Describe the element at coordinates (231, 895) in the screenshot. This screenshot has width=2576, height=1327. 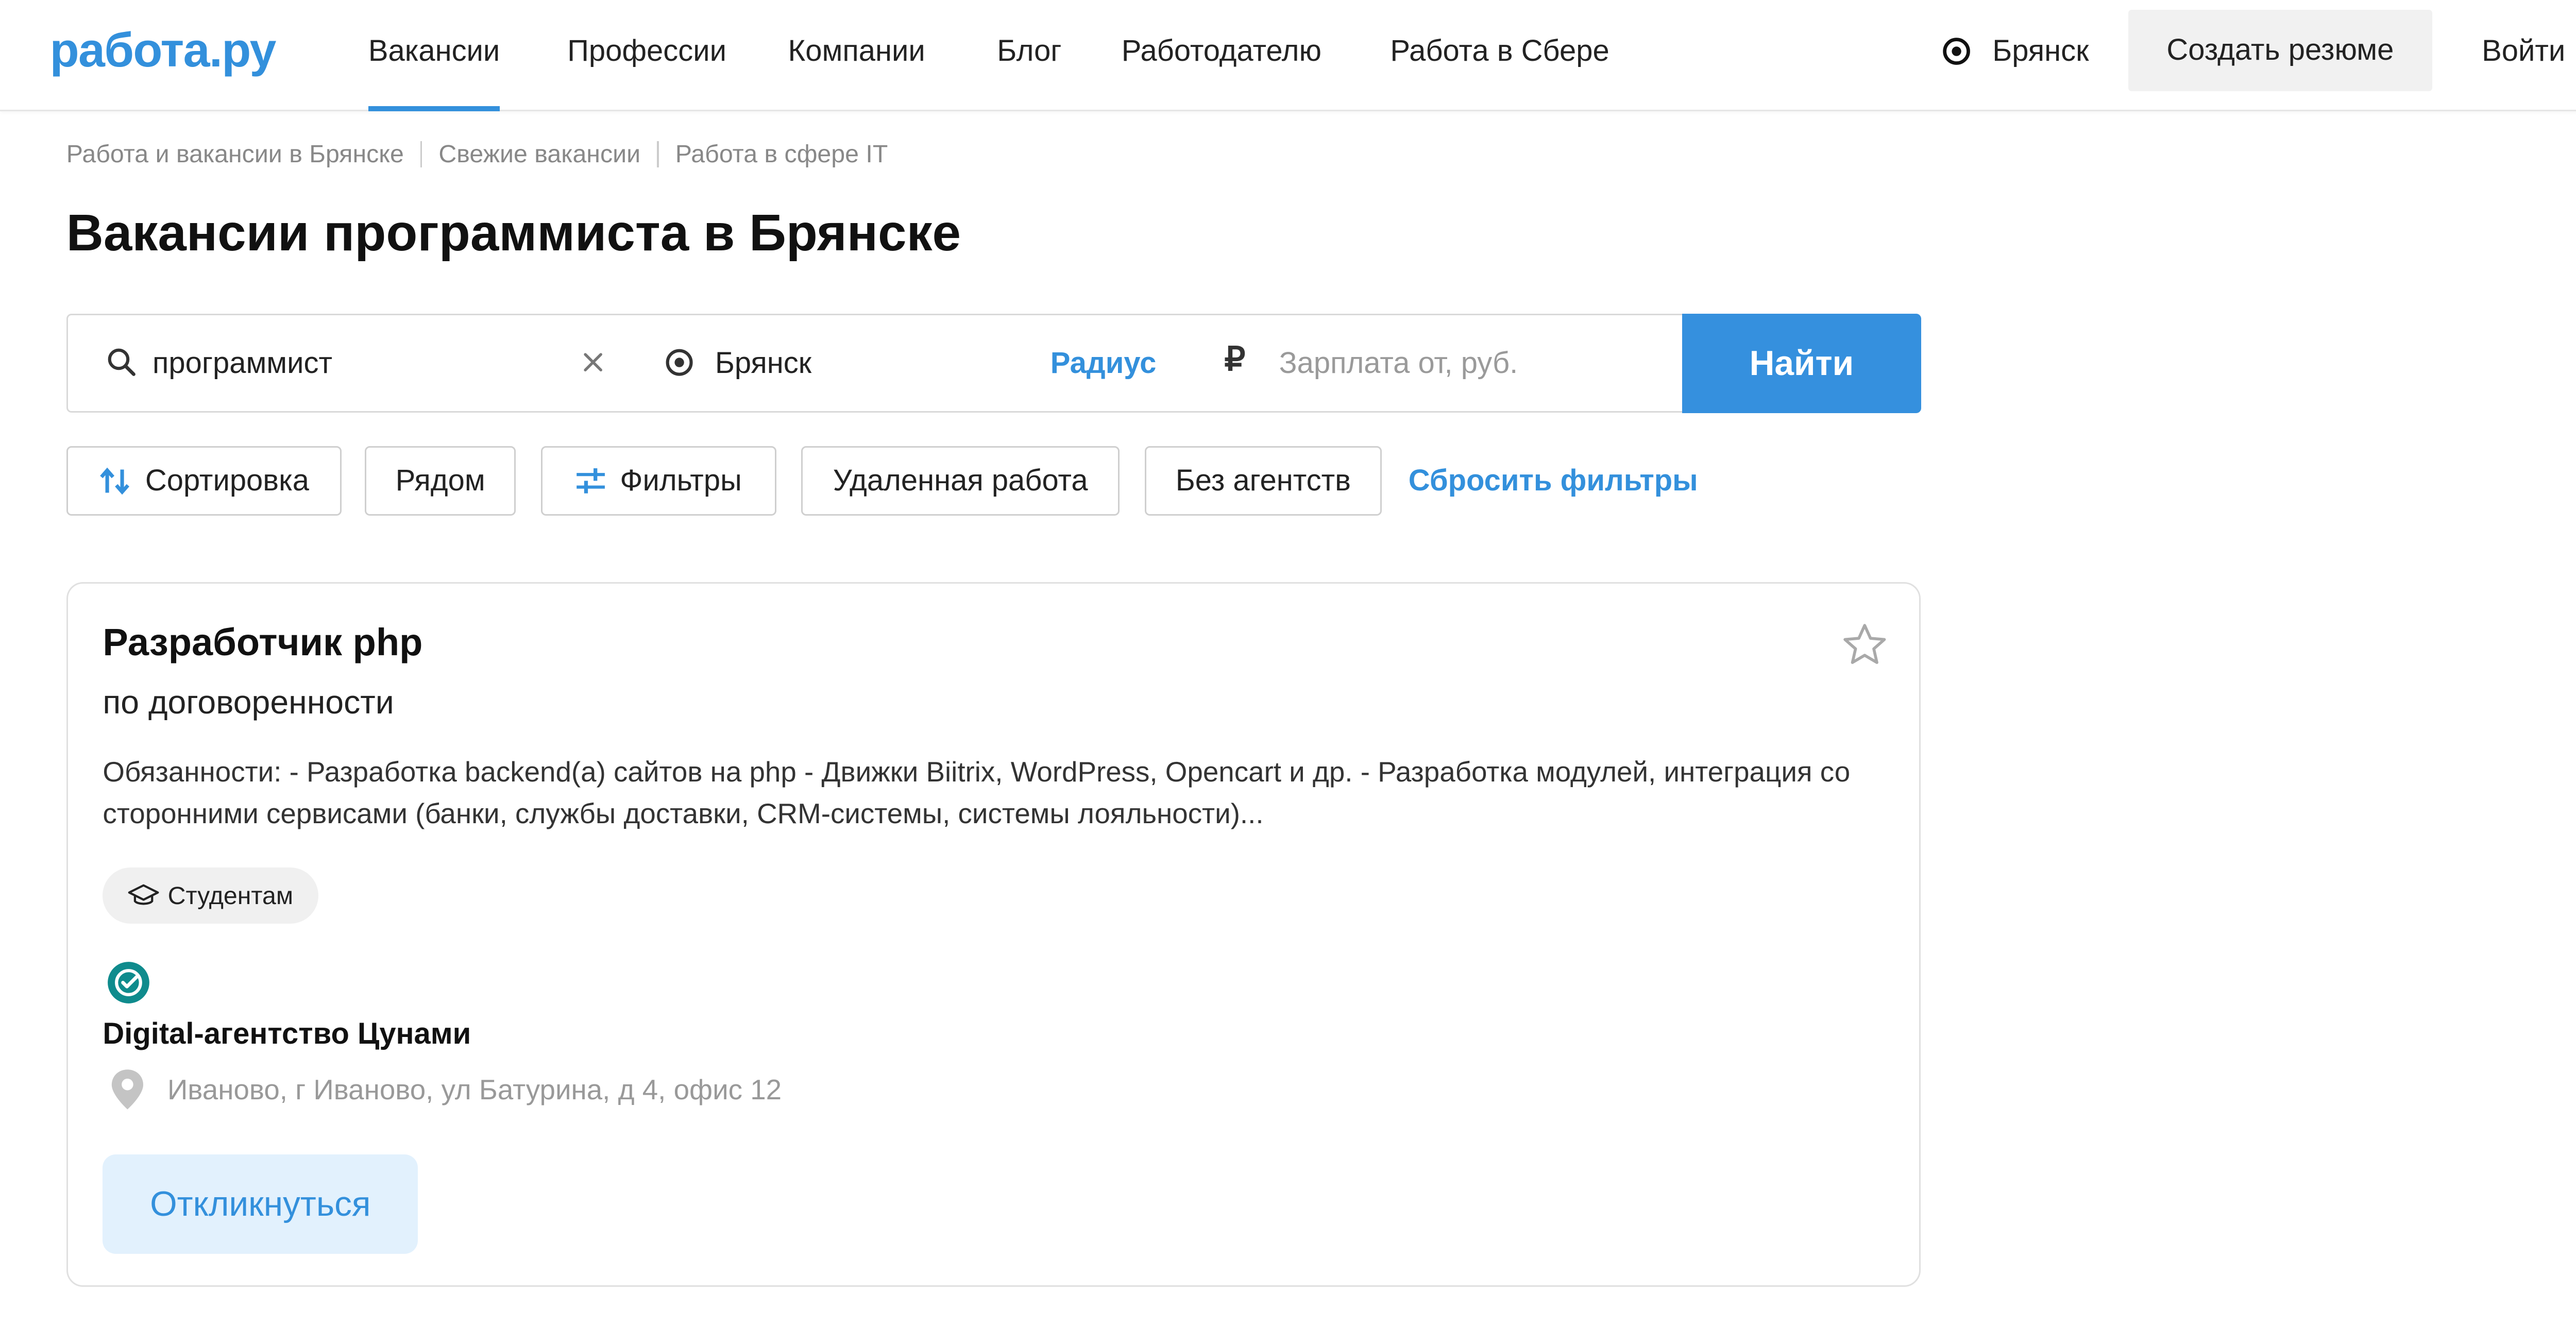
I see `tag-label: Студентам` at that location.